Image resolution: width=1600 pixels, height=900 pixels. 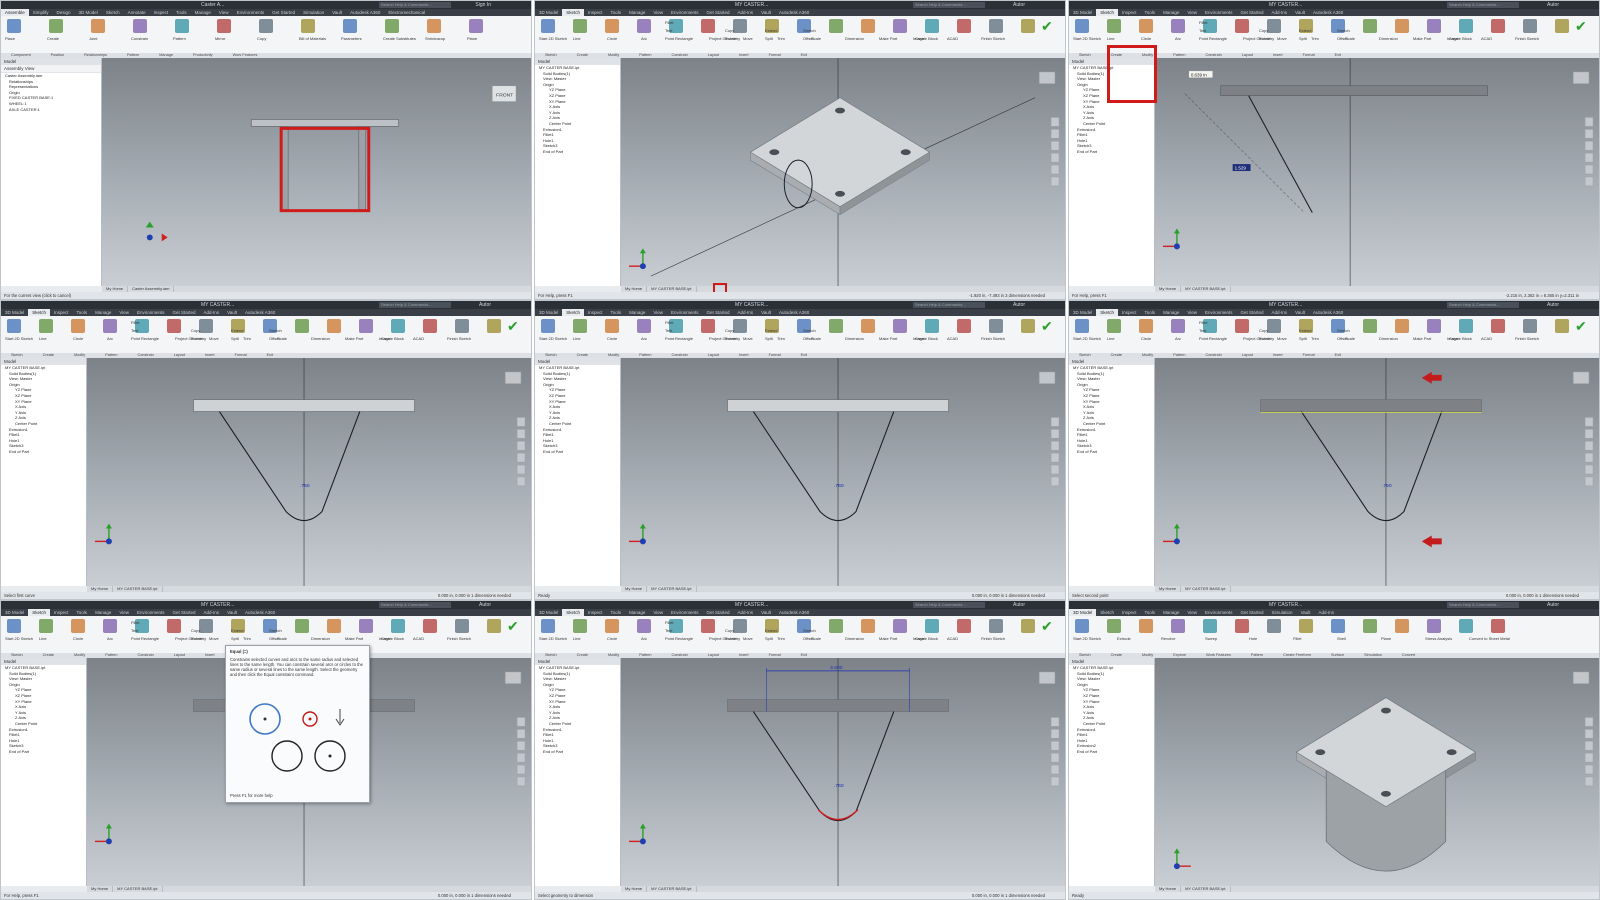 I want to click on finish-sketch-check-icon: ✔, so click(x=1582, y=326).